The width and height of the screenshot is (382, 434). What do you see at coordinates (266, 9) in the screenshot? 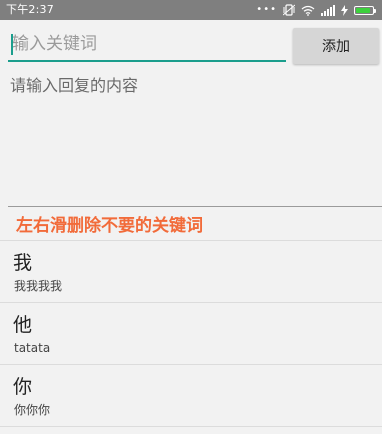
I see `dots-icon: •••` at bounding box center [266, 9].